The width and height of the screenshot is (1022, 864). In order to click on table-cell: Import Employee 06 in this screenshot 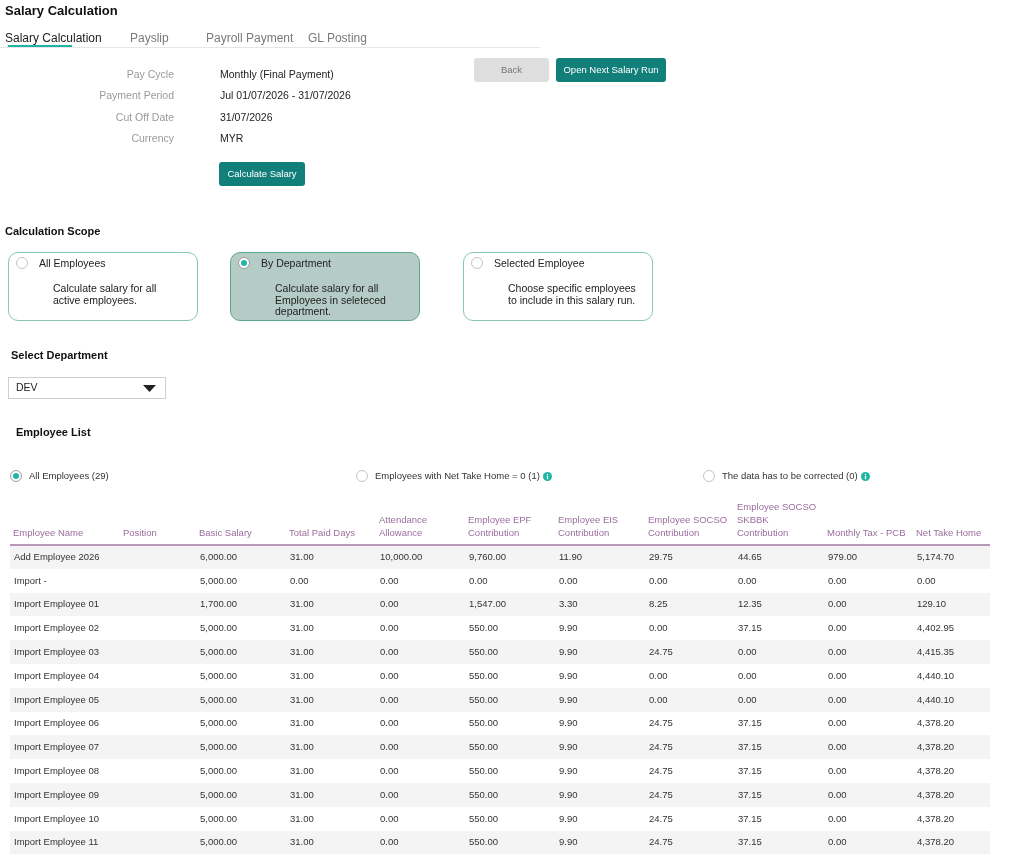, I will do `click(65, 723)`.